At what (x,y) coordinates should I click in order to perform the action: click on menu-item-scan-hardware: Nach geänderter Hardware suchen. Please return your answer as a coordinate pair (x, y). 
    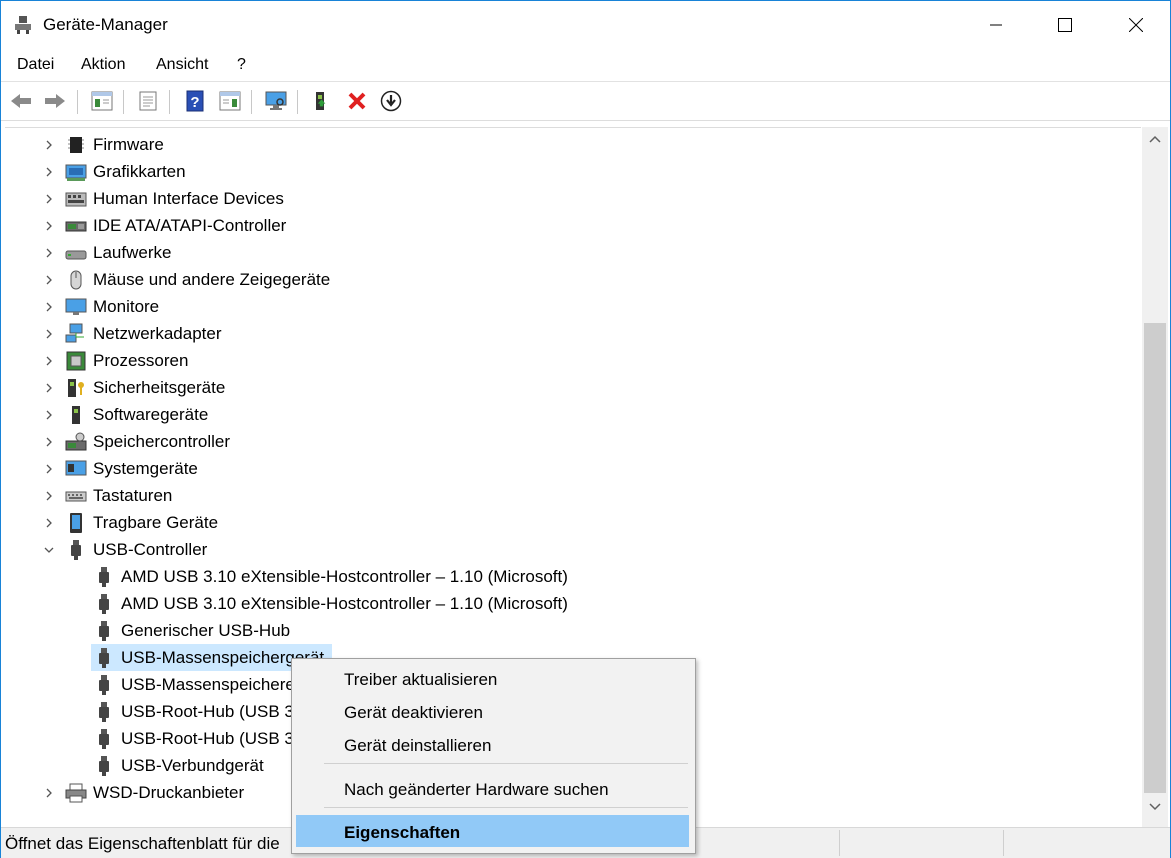
    Looking at the image, I should click on (476, 790).